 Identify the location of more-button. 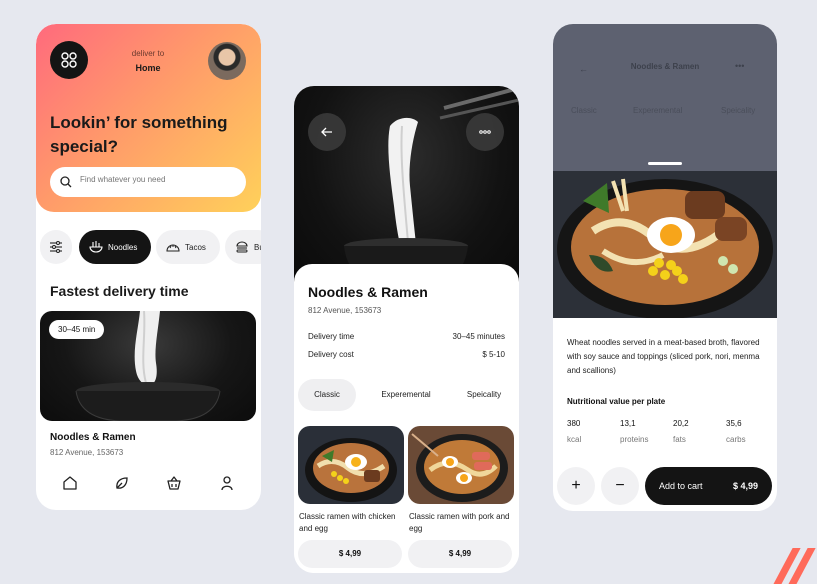
(485, 132).